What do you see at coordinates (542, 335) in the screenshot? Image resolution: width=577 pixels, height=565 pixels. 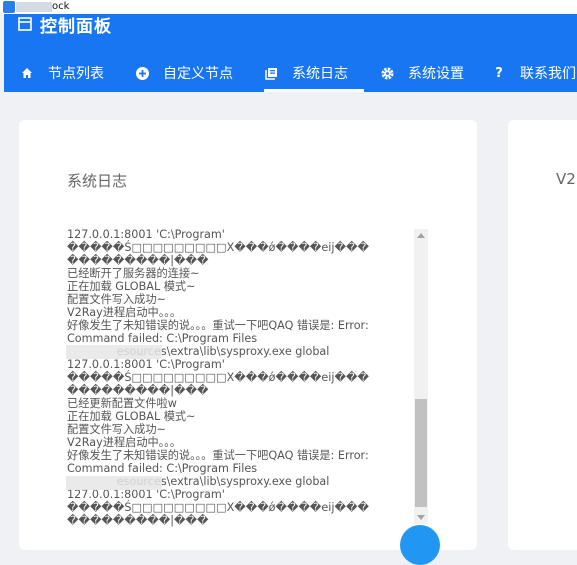 I see `side-card: V2R` at bounding box center [542, 335].